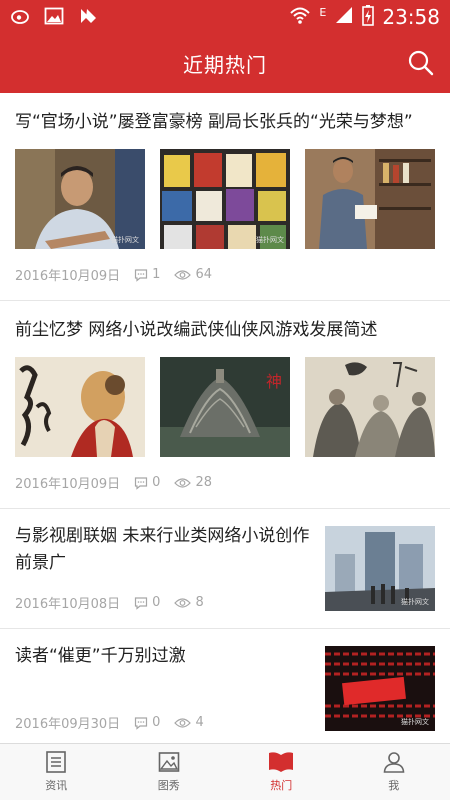 The width and height of the screenshot is (450, 800). I want to click on article-title: 读者“催更”千万别过激, so click(100, 656).